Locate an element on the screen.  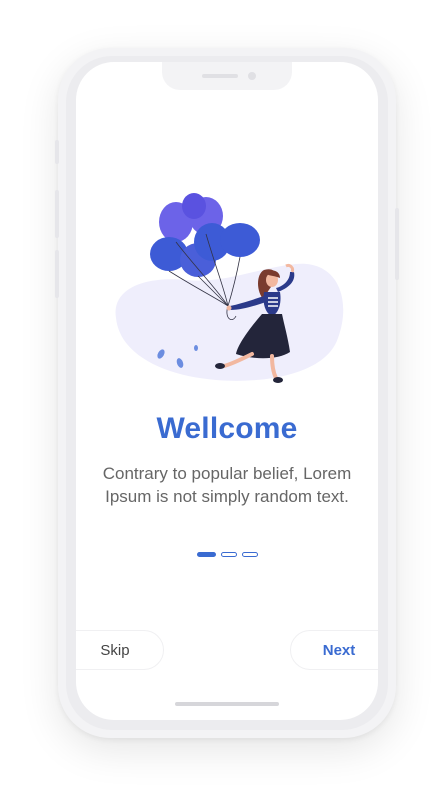
volume-side-button is located at coordinates (57, 274).